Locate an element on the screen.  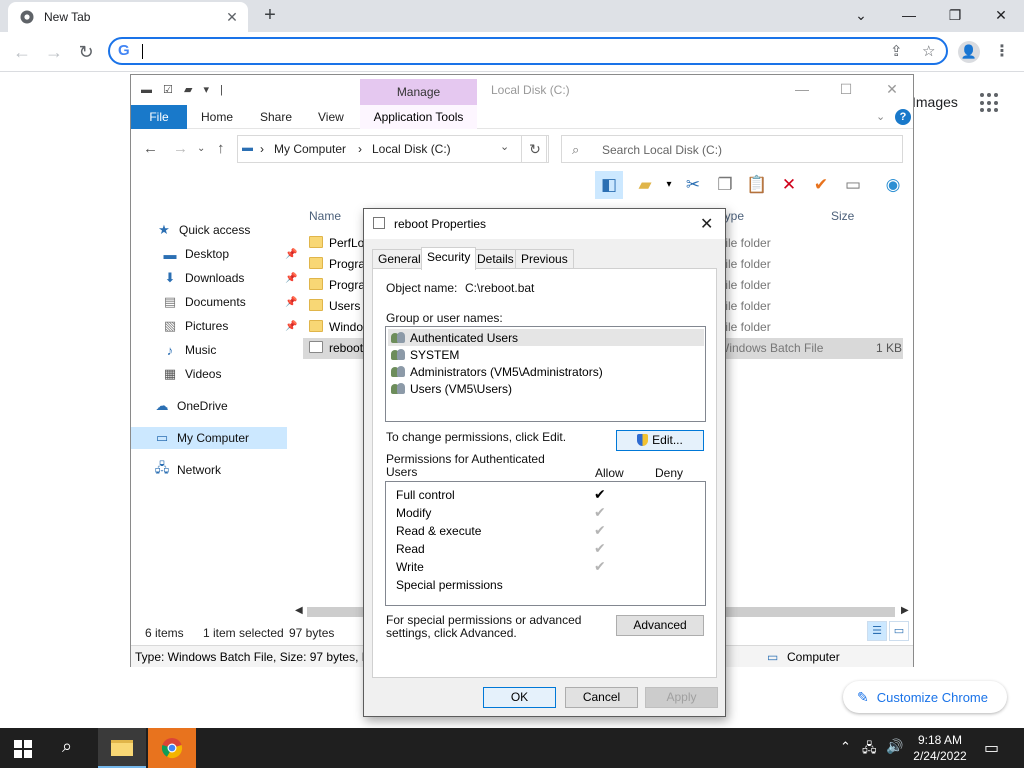
google-icon: G is located at coordinates (124, 50).